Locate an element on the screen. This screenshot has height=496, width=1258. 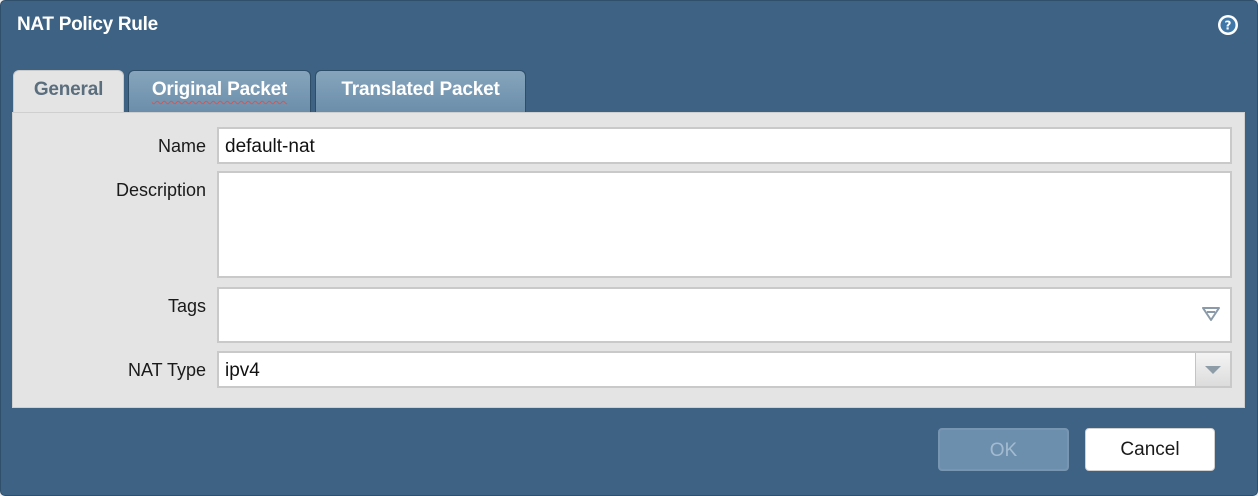
name-input: default-nat is located at coordinates (724, 145).